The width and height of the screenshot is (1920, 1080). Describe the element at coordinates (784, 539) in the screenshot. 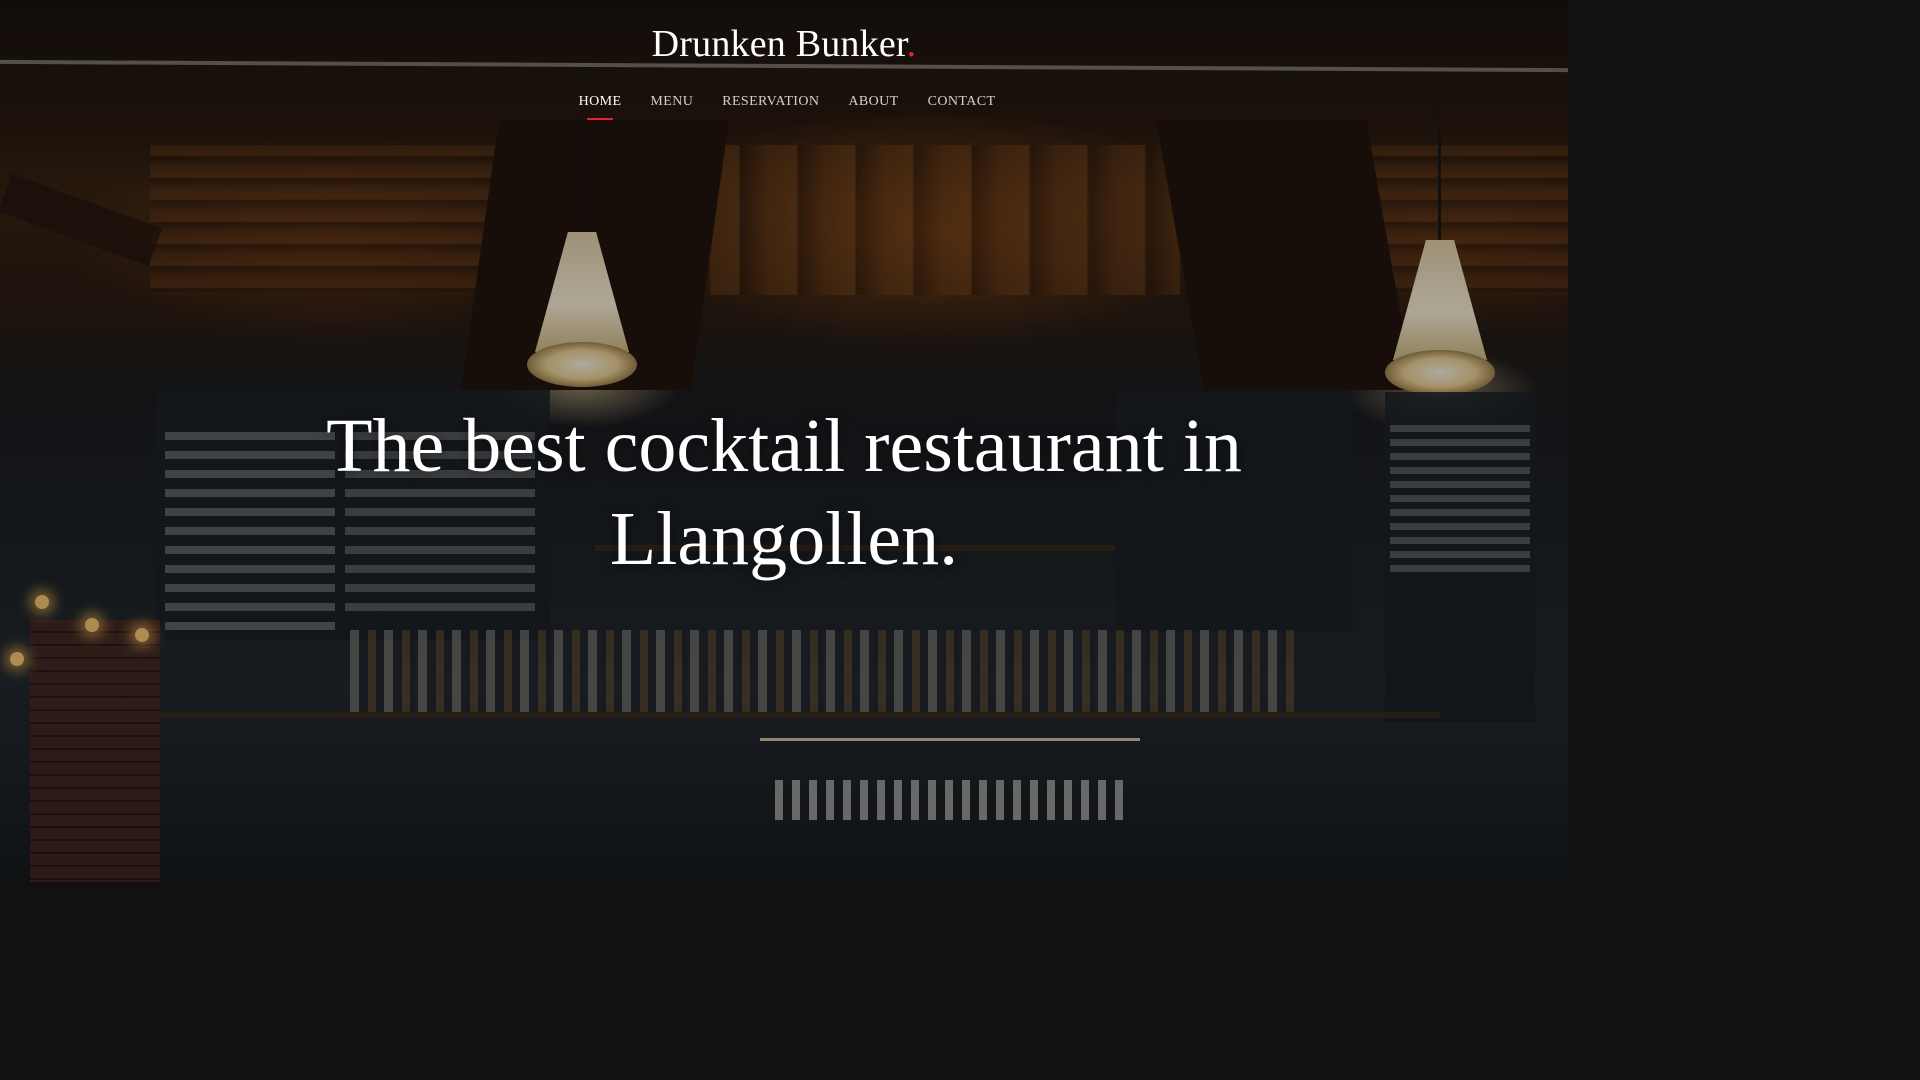

I see `hero-headline-line2: Llangollen.` at that location.